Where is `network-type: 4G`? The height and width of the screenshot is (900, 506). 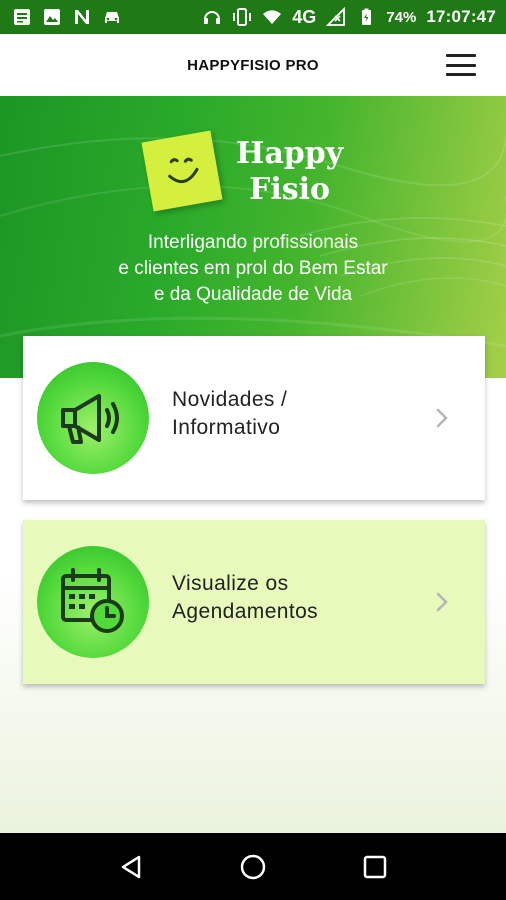 network-type: 4G is located at coordinates (304, 16).